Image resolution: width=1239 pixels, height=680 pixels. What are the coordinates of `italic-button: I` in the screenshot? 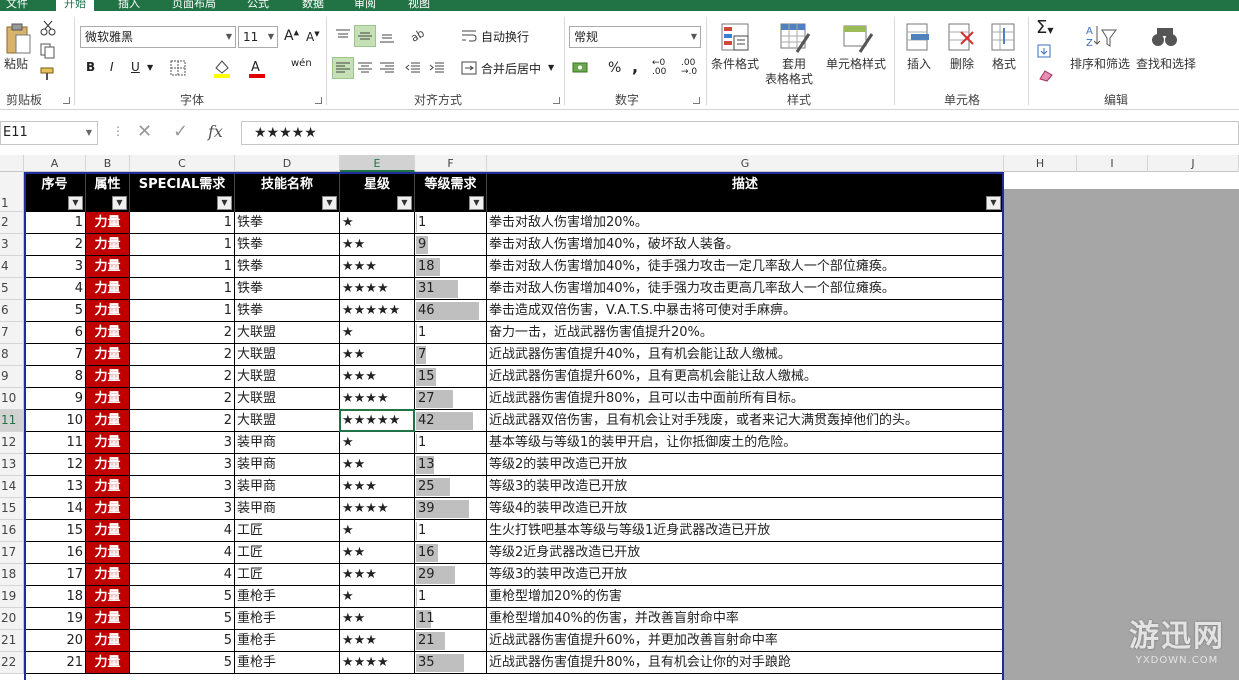 It's located at (112, 67).